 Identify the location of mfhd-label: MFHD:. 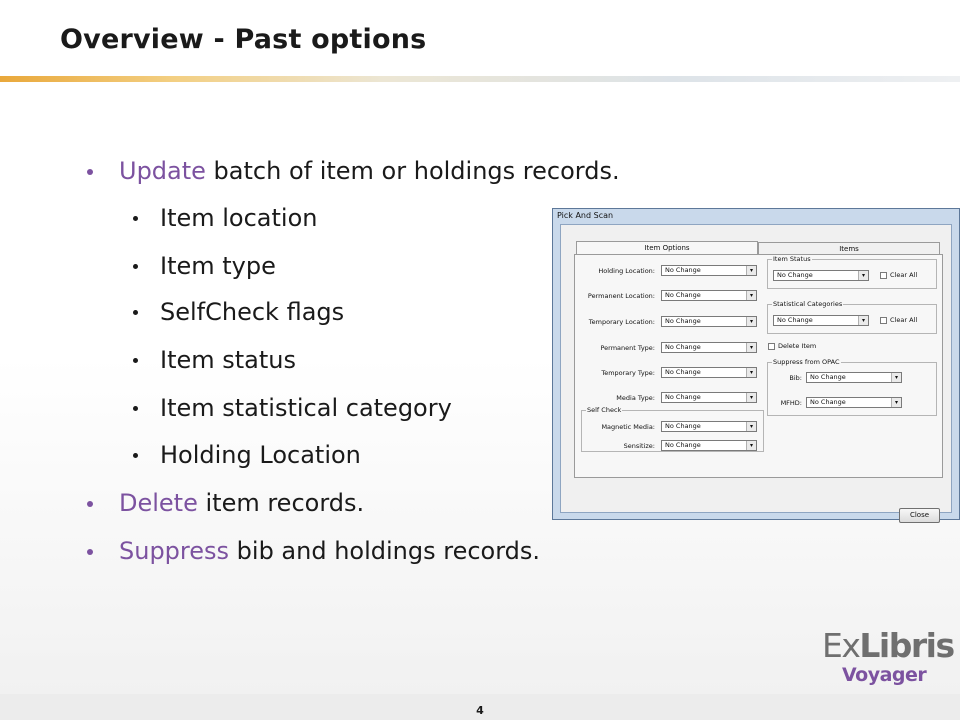
(791, 403).